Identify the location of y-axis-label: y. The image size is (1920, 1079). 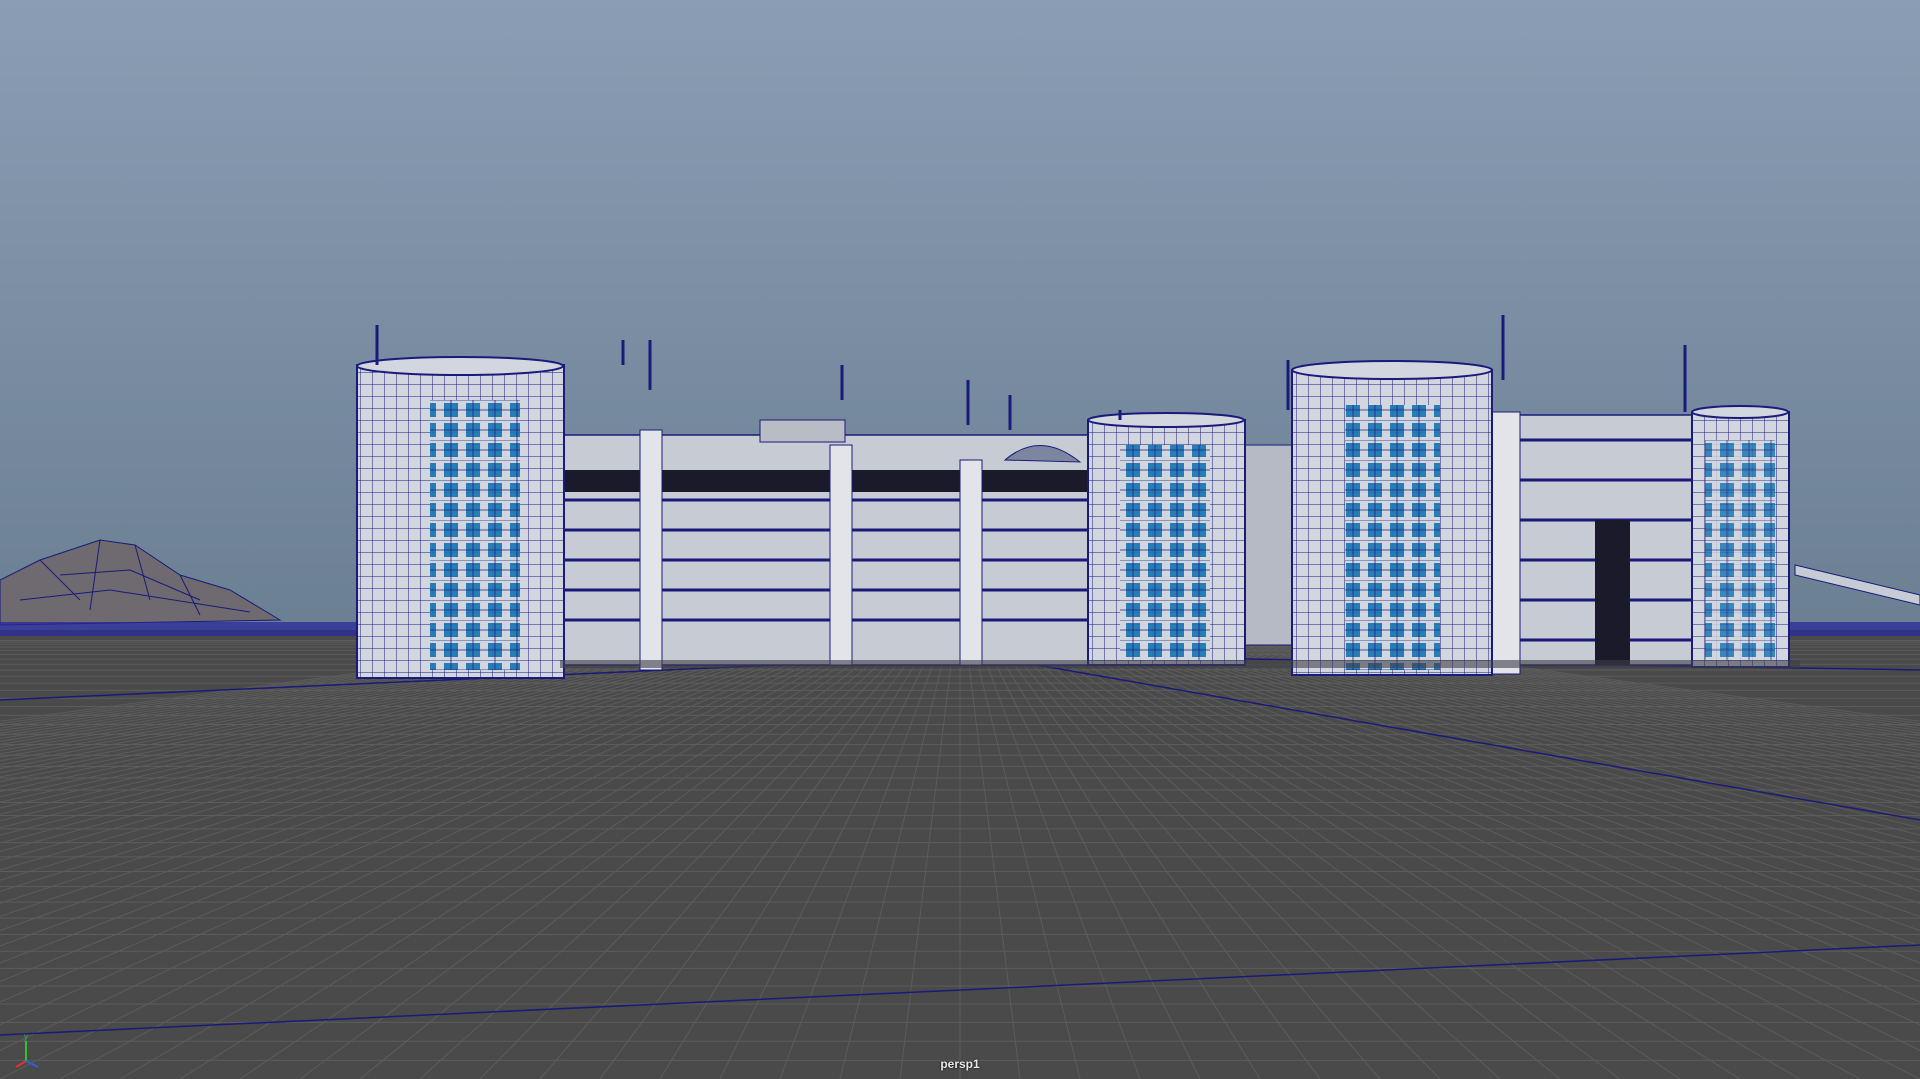
(26, 1036).